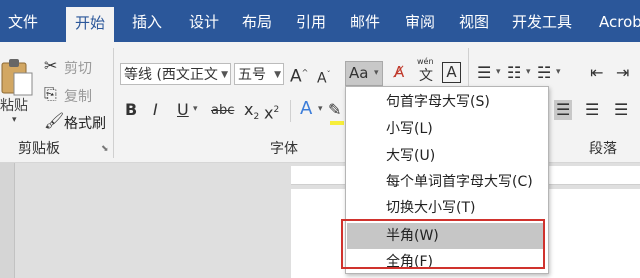 This screenshot has height=278, width=640. What do you see at coordinates (171, 75) in the screenshot?
I see `font-name-value: 等线 (西文正文` at bounding box center [171, 75].